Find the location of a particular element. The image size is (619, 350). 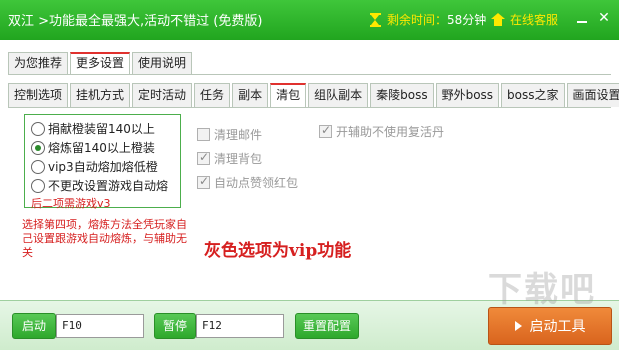

radio-smelt-keep-140: 熔炼留140以上橙装 is located at coordinates (93, 147).